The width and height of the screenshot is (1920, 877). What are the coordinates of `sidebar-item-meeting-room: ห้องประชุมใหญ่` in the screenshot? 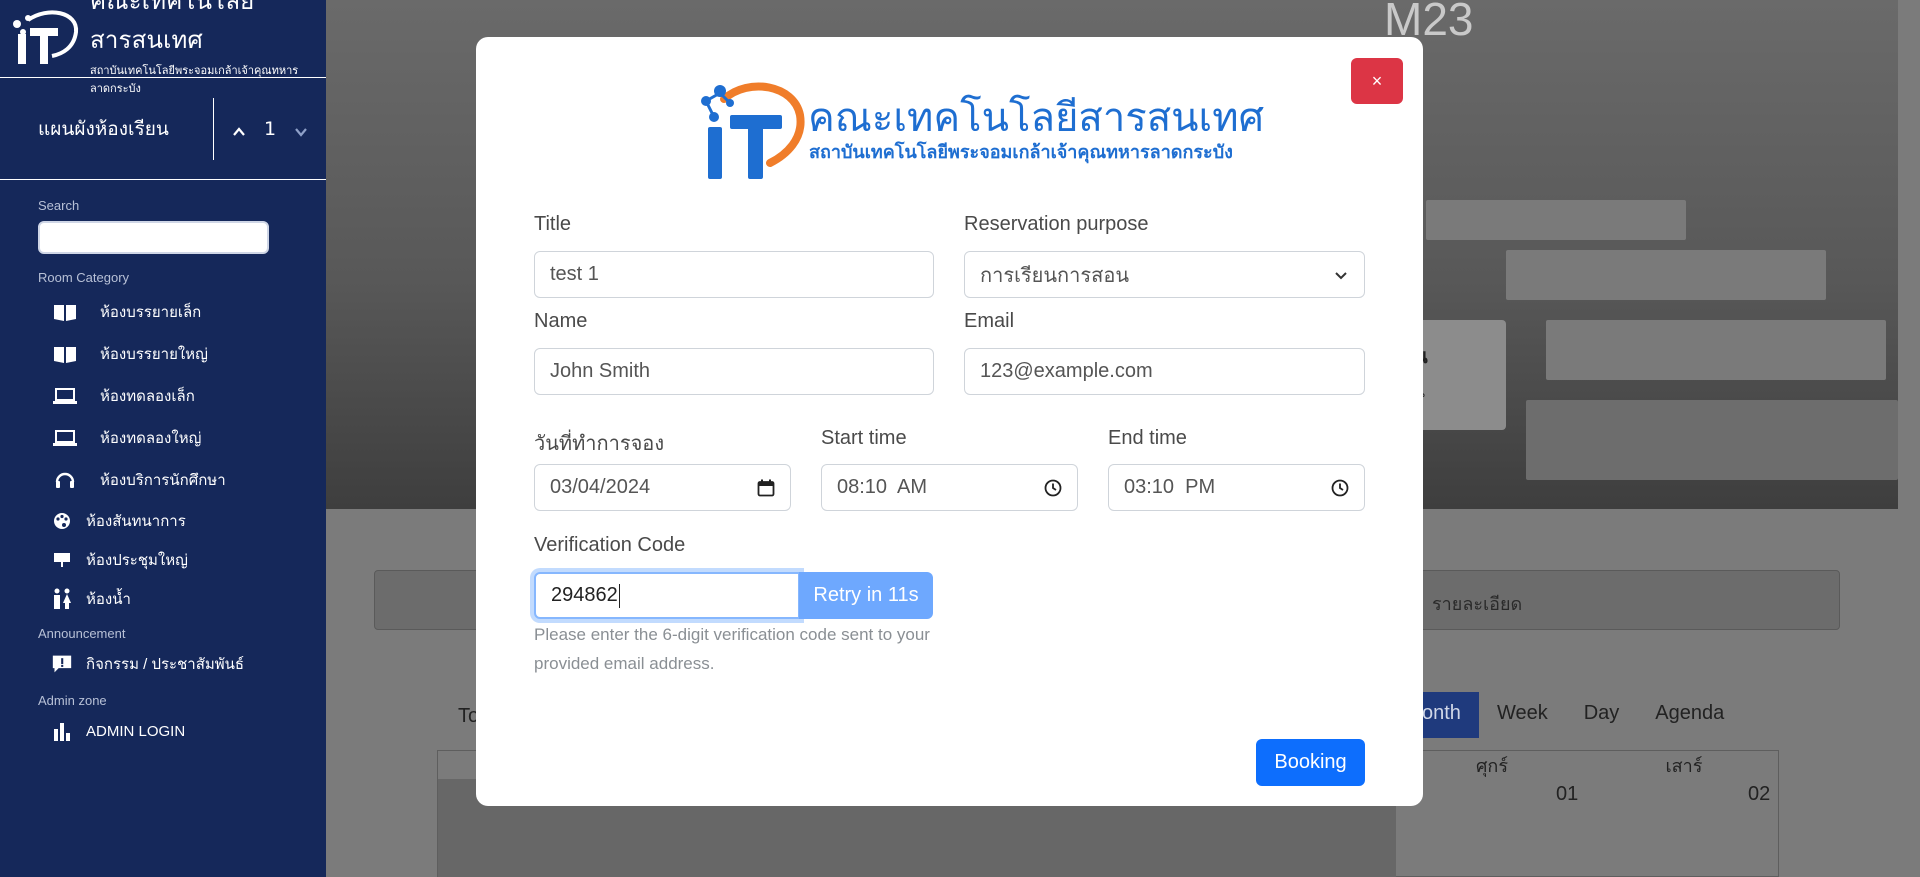 It's located at (189, 559).